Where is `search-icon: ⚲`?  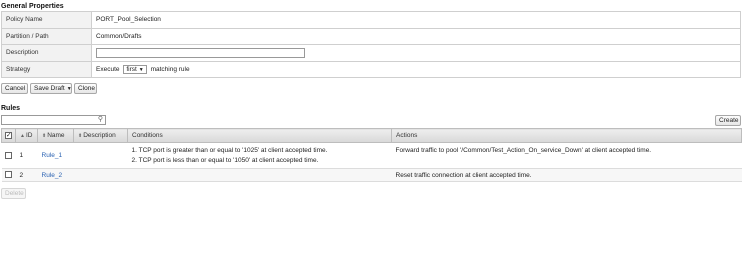
search-icon: ⚲ is located at coordinates (100, 120).